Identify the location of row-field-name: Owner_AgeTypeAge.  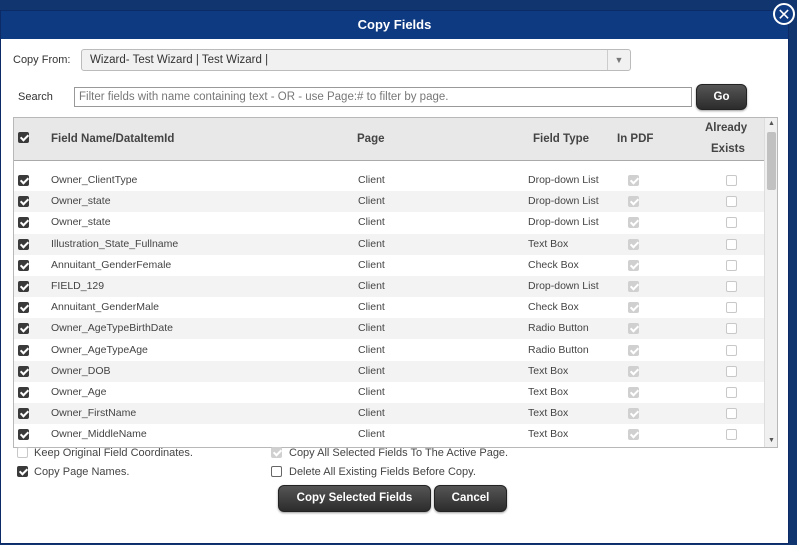
(99, 349).